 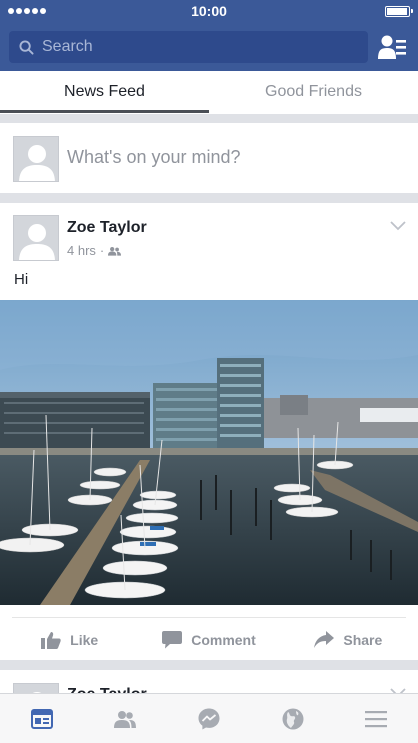 What do you see at coordinates (154, 157) in the screenshot?
I see `composer-placeholder: What's on your mind?` at bounding box center [154, 157].